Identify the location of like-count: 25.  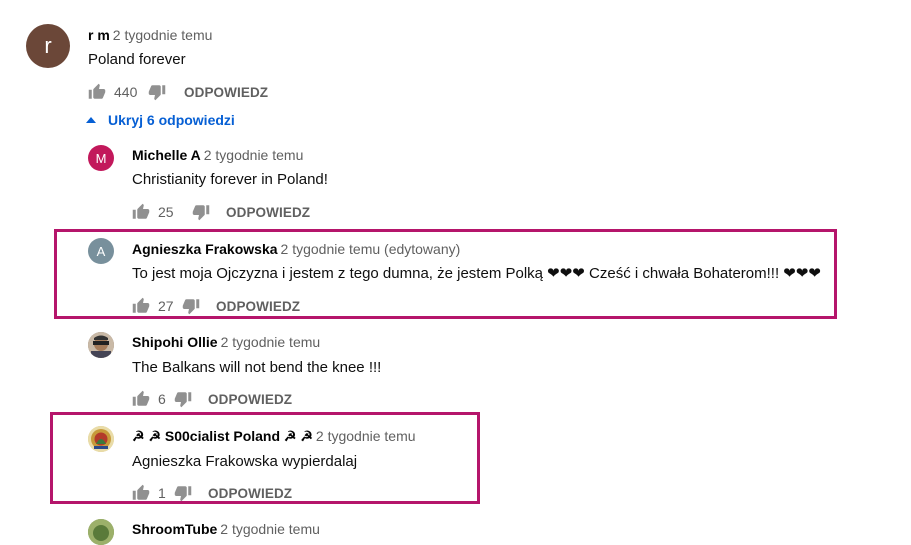
(166, 212).